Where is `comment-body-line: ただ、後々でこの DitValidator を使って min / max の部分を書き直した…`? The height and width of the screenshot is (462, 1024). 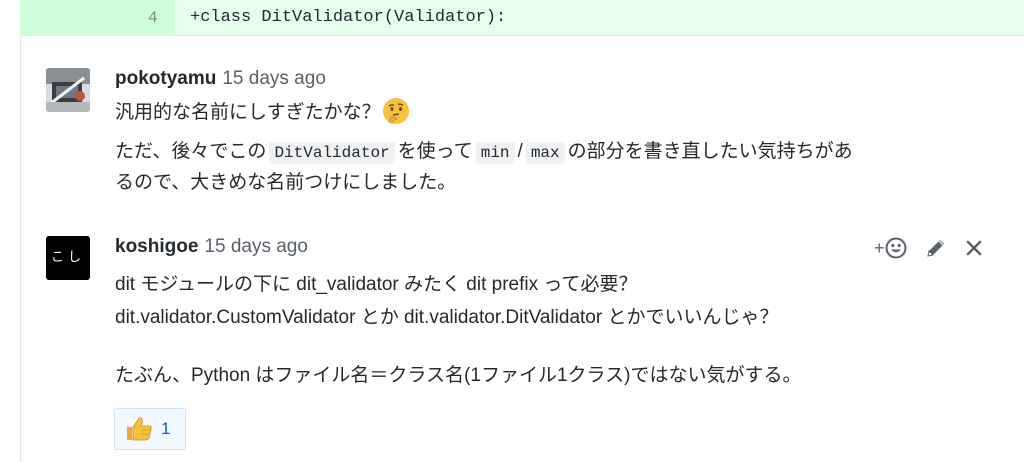 comment-body-line: ただ、後々でこの DitValidator を使って min / max の部分を書き直した… is located at coordinates (484, 152).